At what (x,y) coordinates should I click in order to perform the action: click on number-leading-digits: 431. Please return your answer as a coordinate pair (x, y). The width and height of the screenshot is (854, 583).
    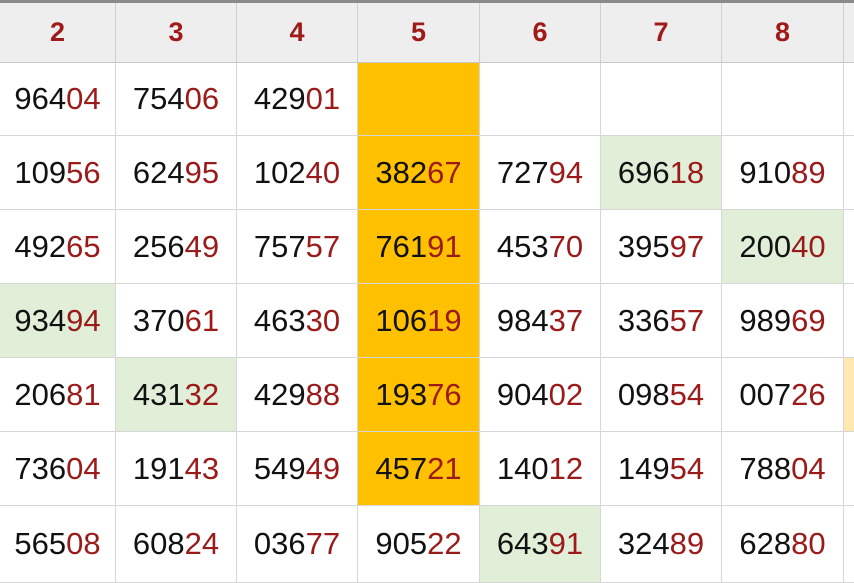
    Looking at the image, I should click on (158, 394).